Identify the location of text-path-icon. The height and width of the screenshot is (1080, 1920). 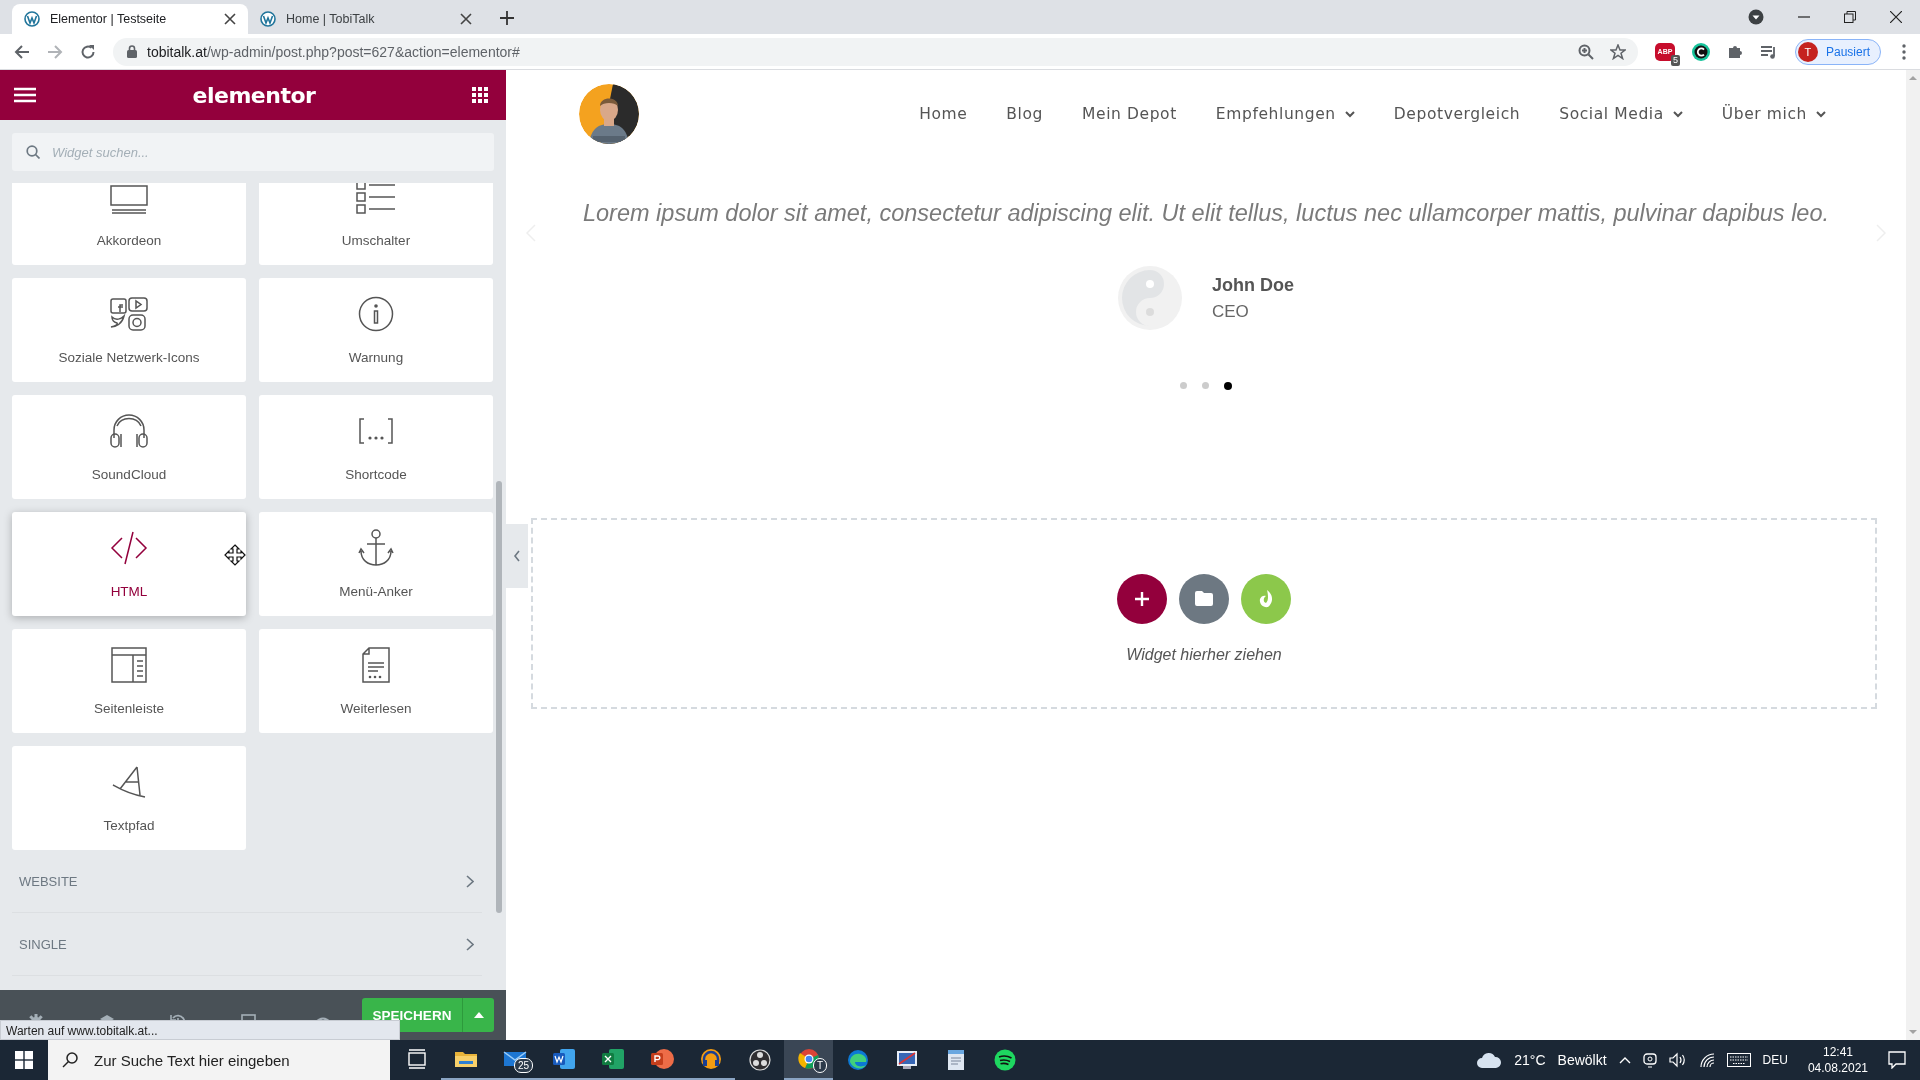
(129, 782).